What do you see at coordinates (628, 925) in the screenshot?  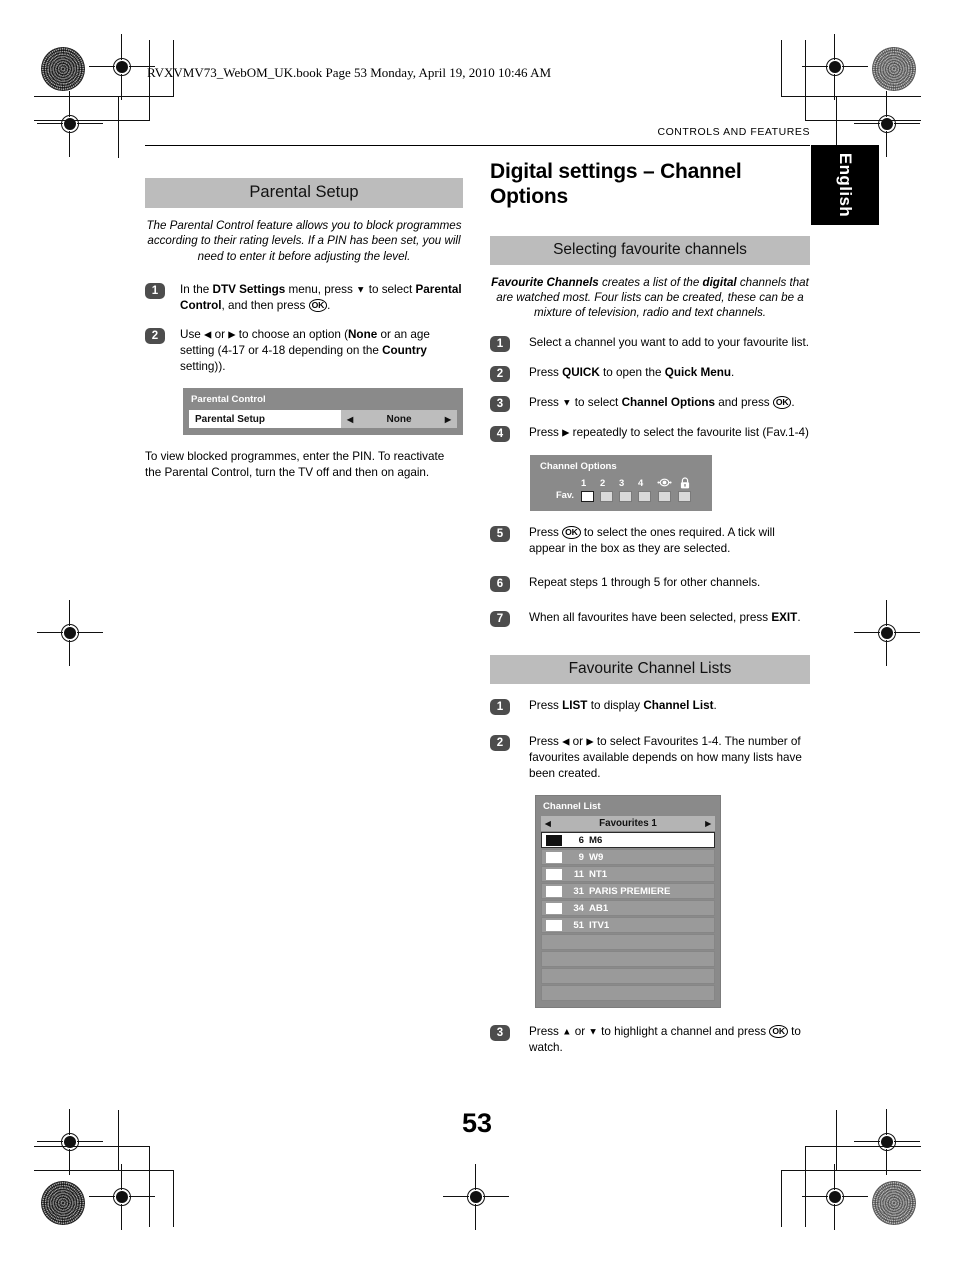 I see `channel-list-row: 51 ITV1` at bounding box center [628, 925].